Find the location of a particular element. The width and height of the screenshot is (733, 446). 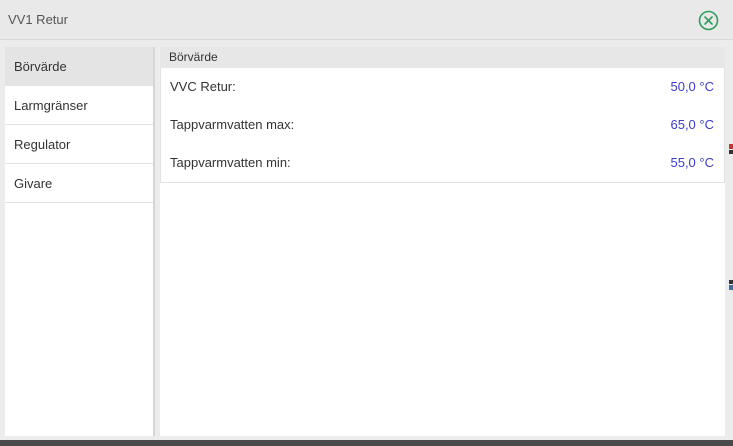

sidebar-item-borvarde: Börvärde is located at coordinates (79, 66).